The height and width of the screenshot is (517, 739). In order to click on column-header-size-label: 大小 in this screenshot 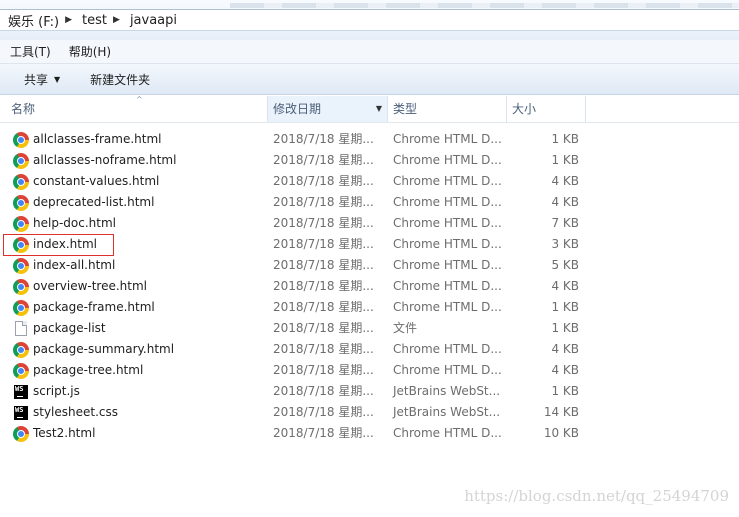, I will do `click(524, 109)`.